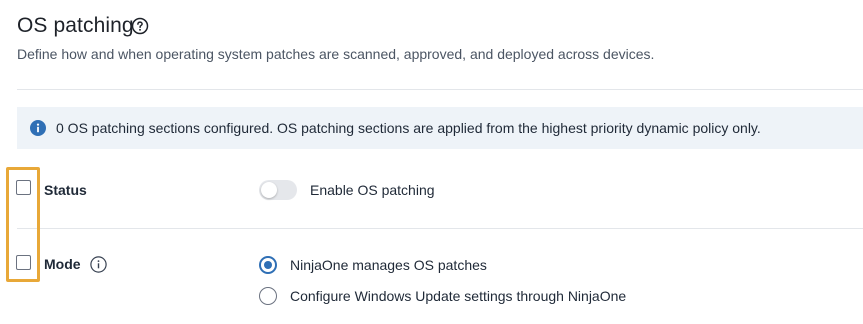  Describe the element at coordinates (75, 25) in the screenshot. I see `page-title: OS patching` at that location.